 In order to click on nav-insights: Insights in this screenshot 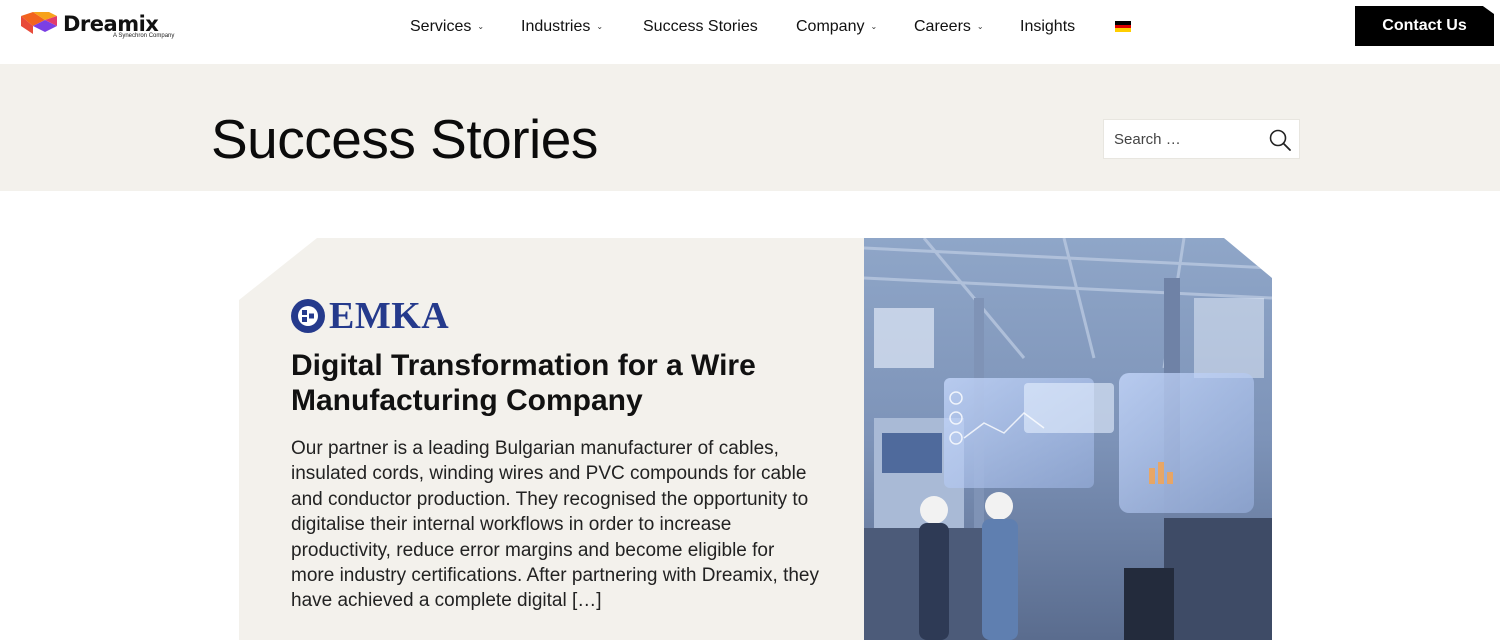, I will do `click(1047, 27)`.